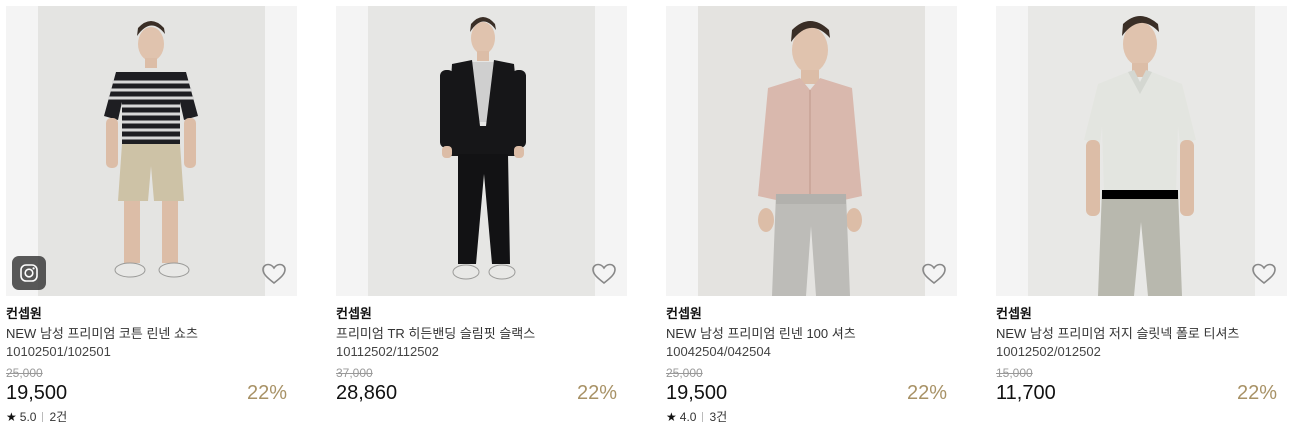 Image resolution: width=1293 pixels, height=438 pixels. I want to click on product-name: 프리미엄 TR 히든밴딩 슬림핏 슬랙스, so click(481, 333).